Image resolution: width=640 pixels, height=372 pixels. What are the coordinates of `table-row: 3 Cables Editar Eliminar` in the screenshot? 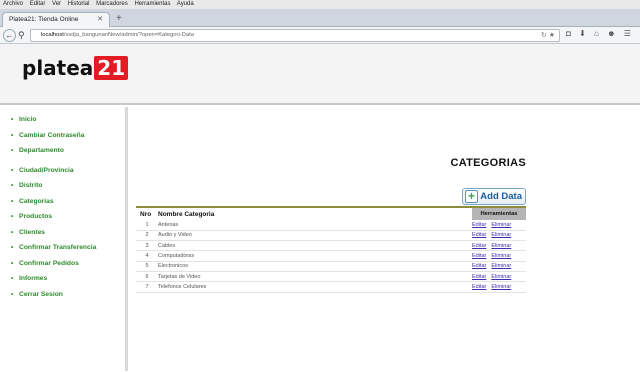 It's located at (331, 246).